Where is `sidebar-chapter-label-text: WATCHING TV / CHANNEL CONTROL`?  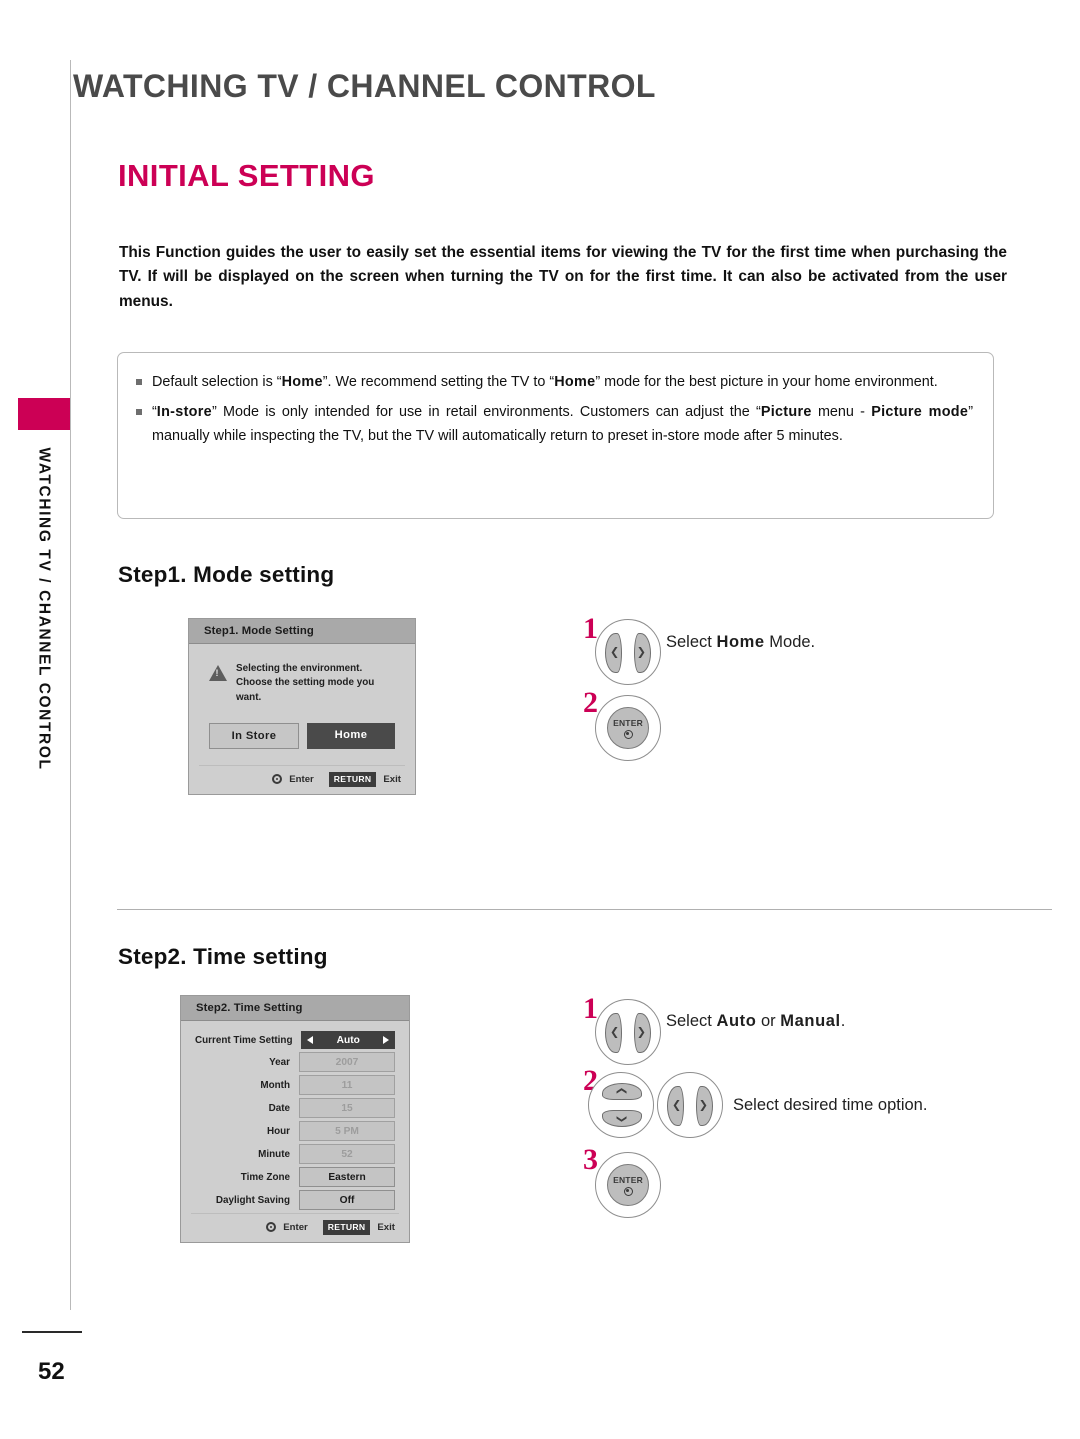
sidebar-chapter-label-text: WATCHING TV / CHANNEL CONTROL is located at coordinates (44, 609).